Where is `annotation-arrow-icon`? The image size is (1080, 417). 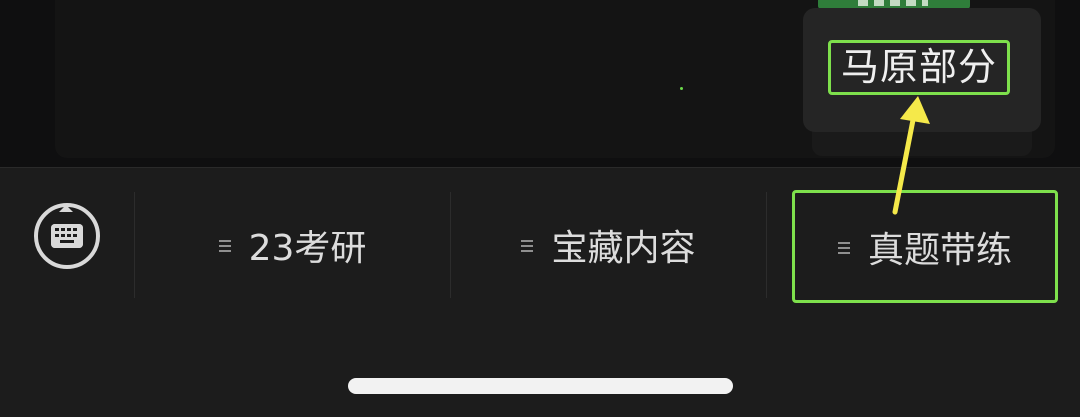 annotation-arrow-icon is located at coordinates (911, 155).